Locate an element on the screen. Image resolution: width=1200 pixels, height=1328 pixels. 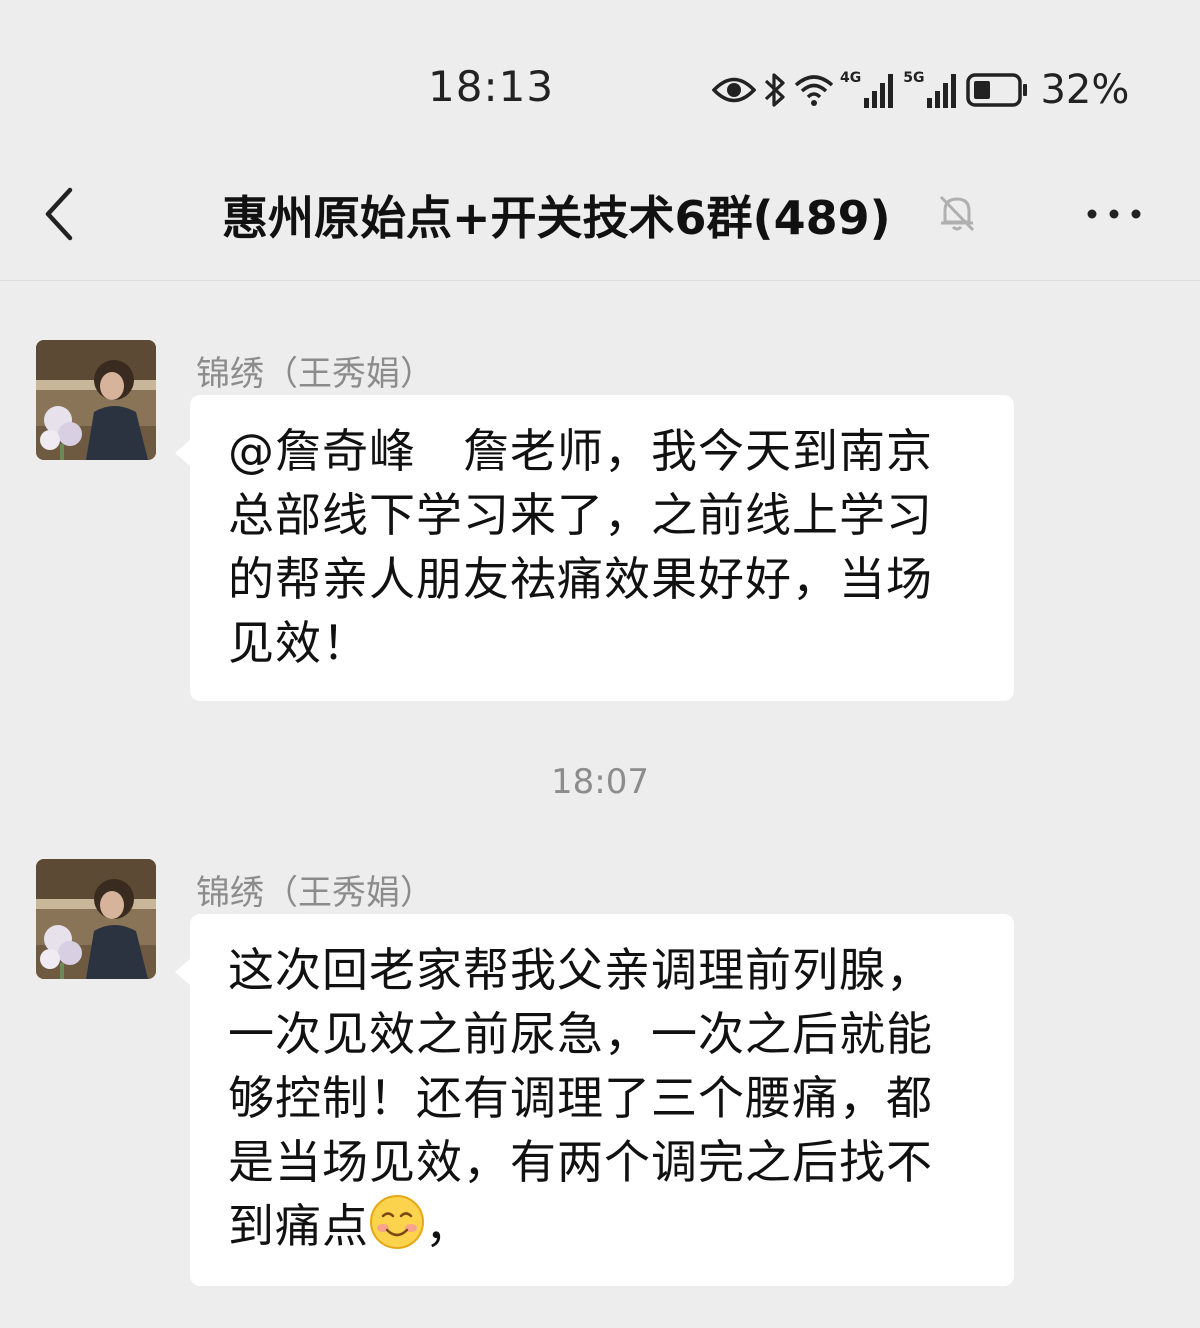
back-button is located at coordinates (63, 214).